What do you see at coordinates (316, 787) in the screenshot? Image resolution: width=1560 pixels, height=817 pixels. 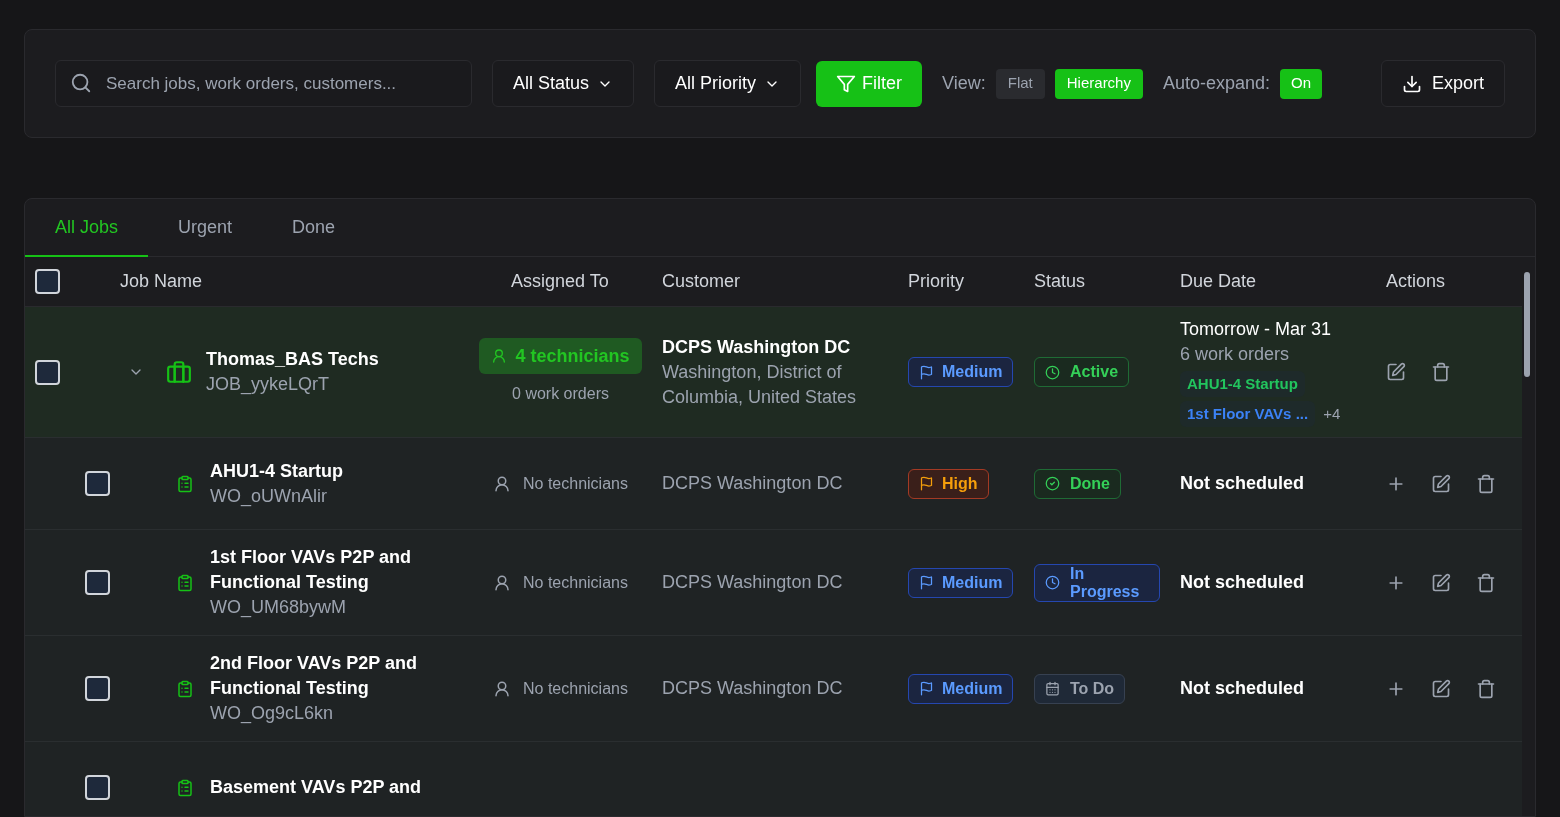 I see `job-name: Basement VAVs P2P and` at bounding box center [316, 787].